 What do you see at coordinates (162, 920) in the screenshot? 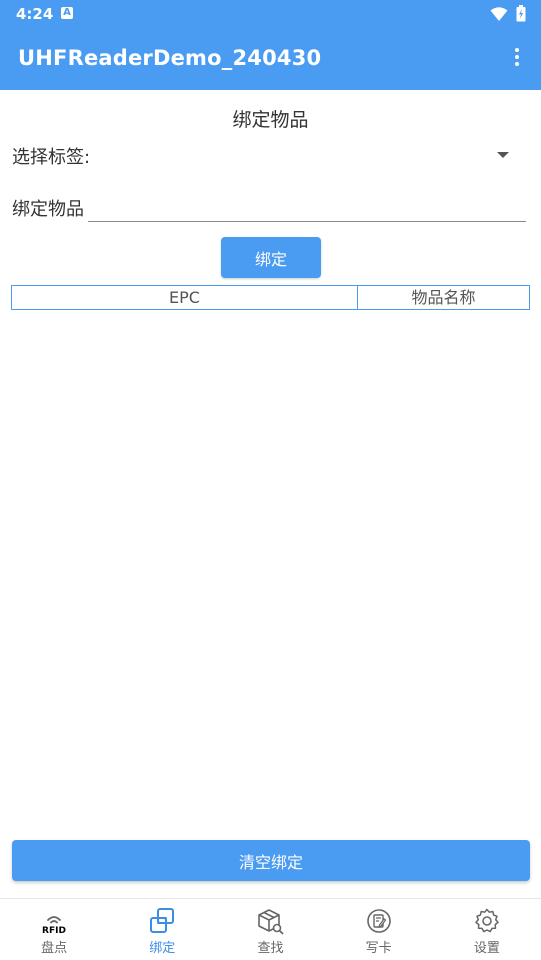
I see `bind-icon` at bounding box center [162, 920].